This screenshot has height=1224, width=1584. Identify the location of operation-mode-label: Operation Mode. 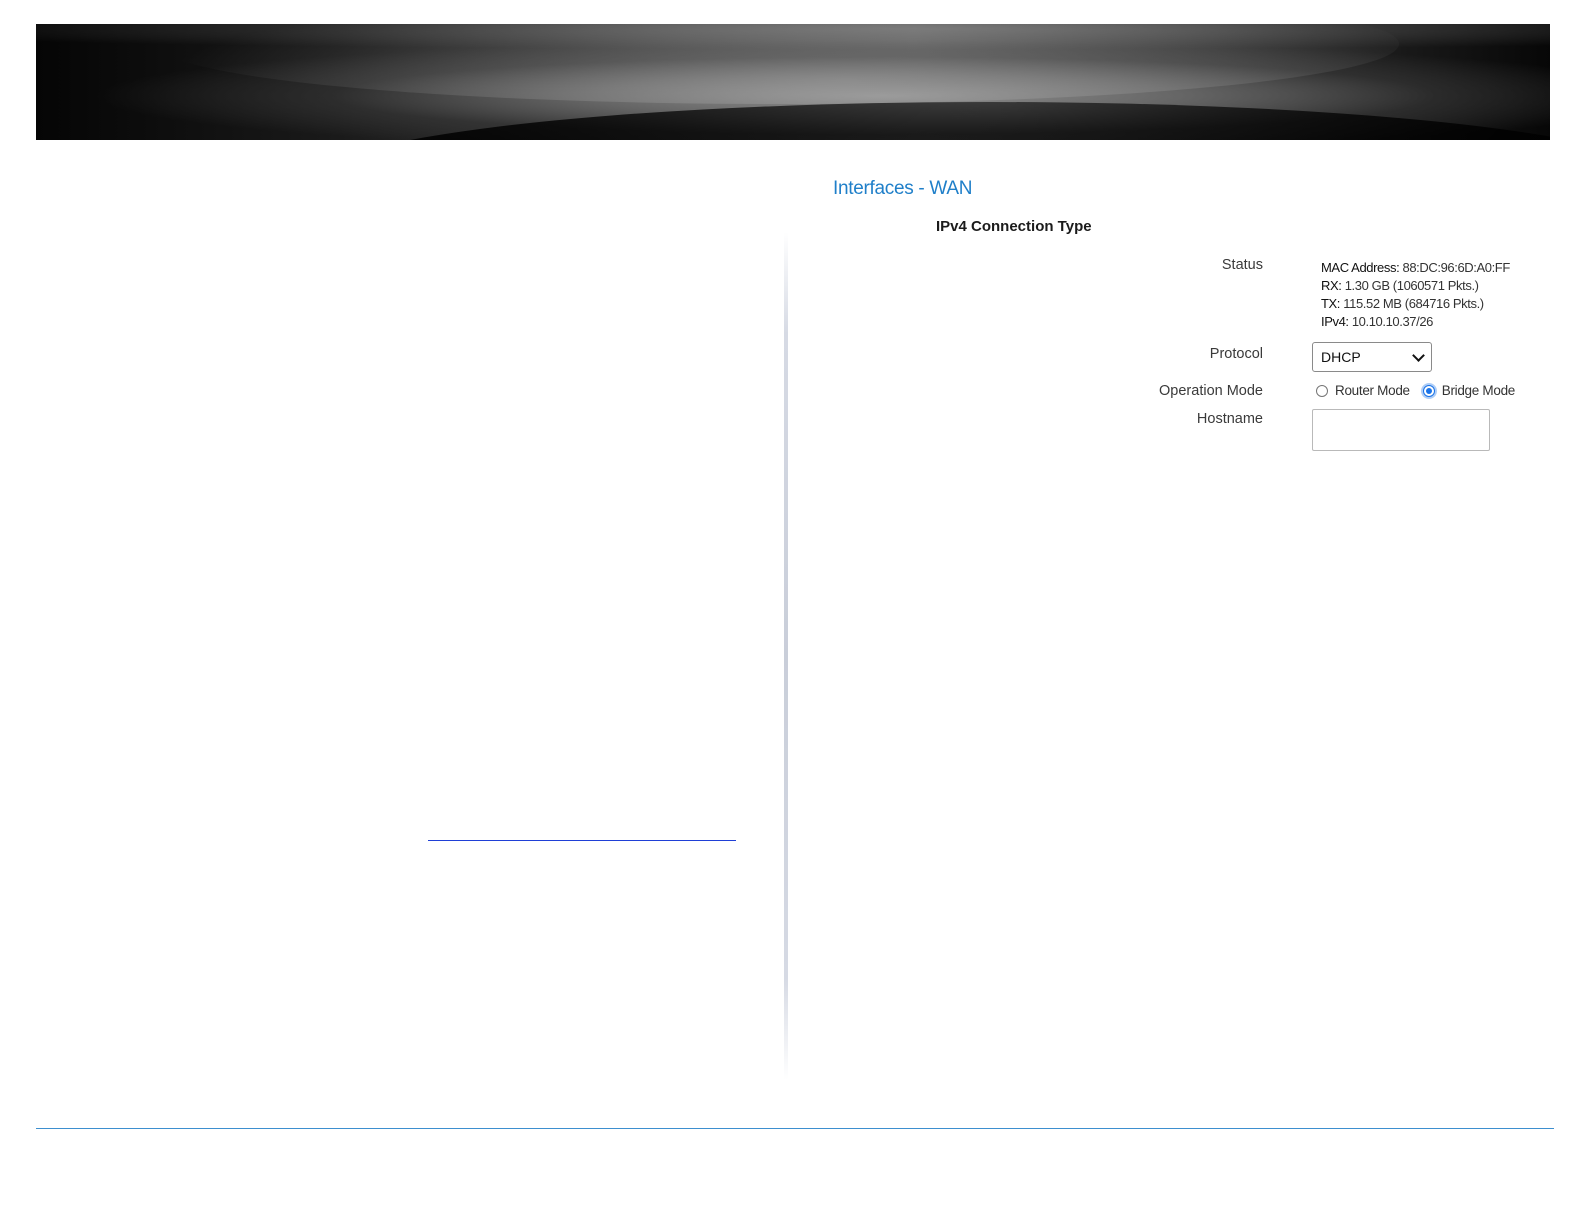
(1211, 391).